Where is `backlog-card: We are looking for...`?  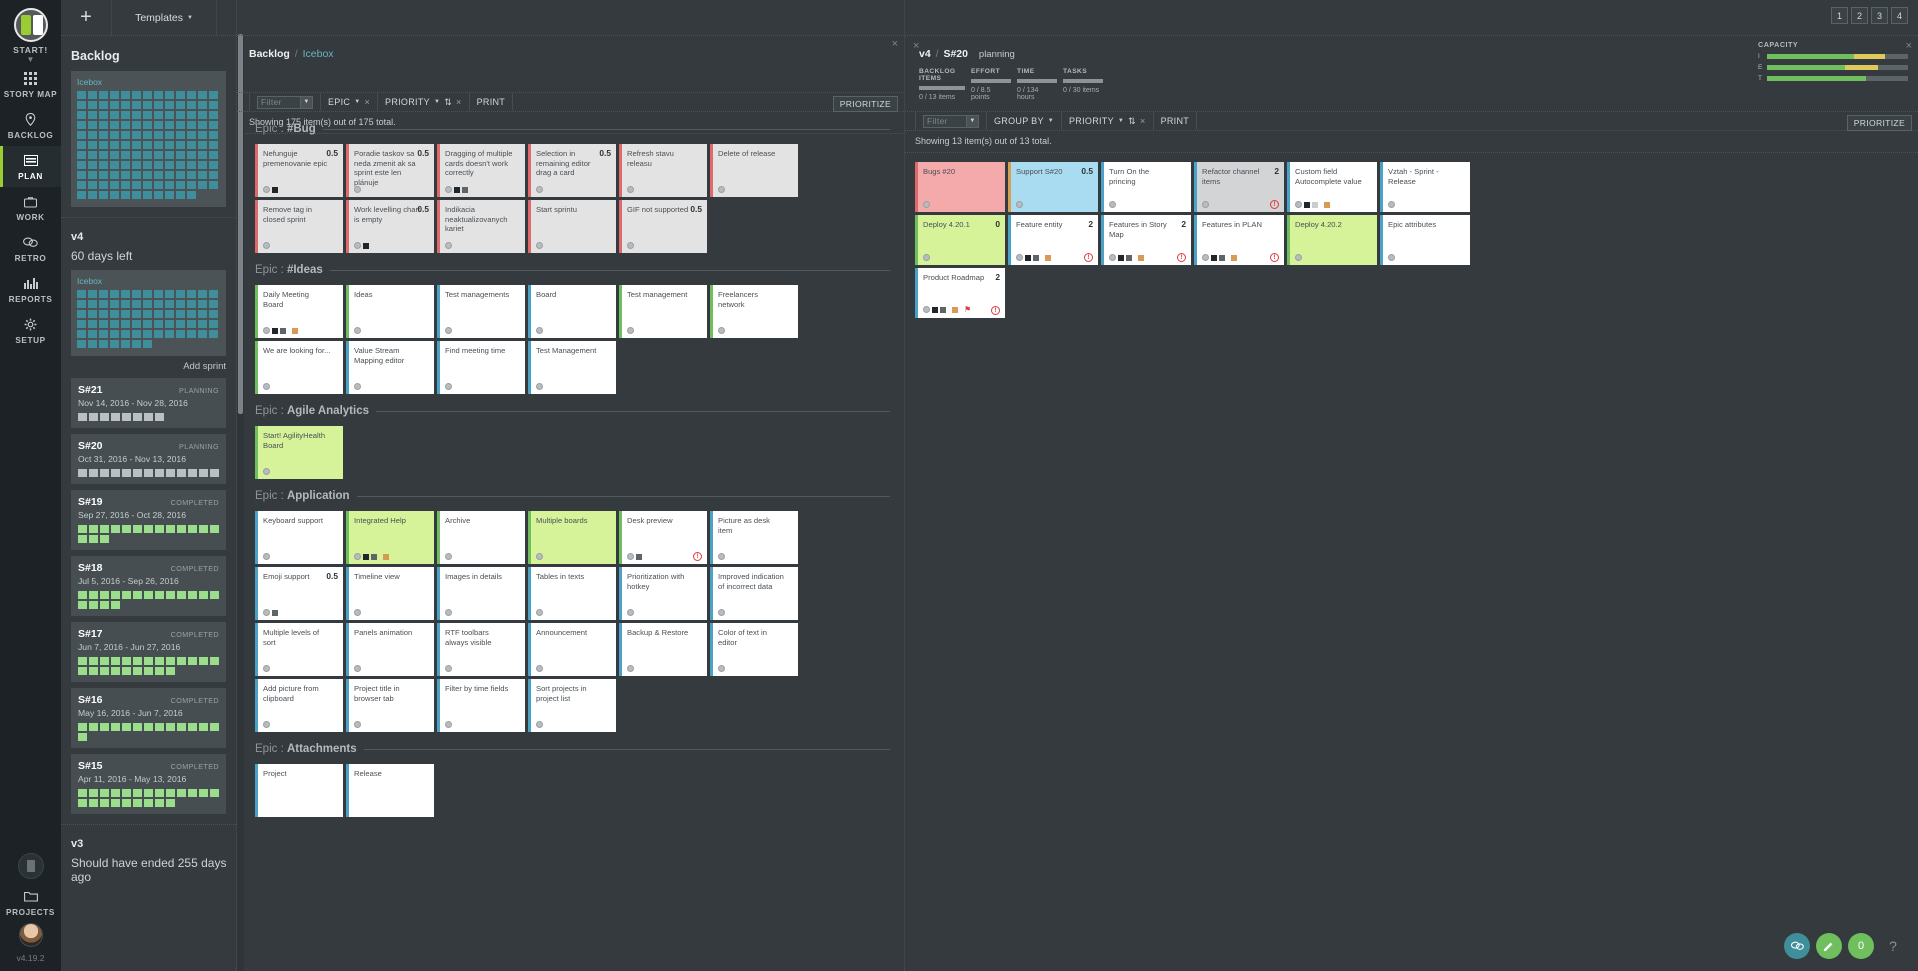 backlog-card: We are looking for... is located at coordinates (299, 367).